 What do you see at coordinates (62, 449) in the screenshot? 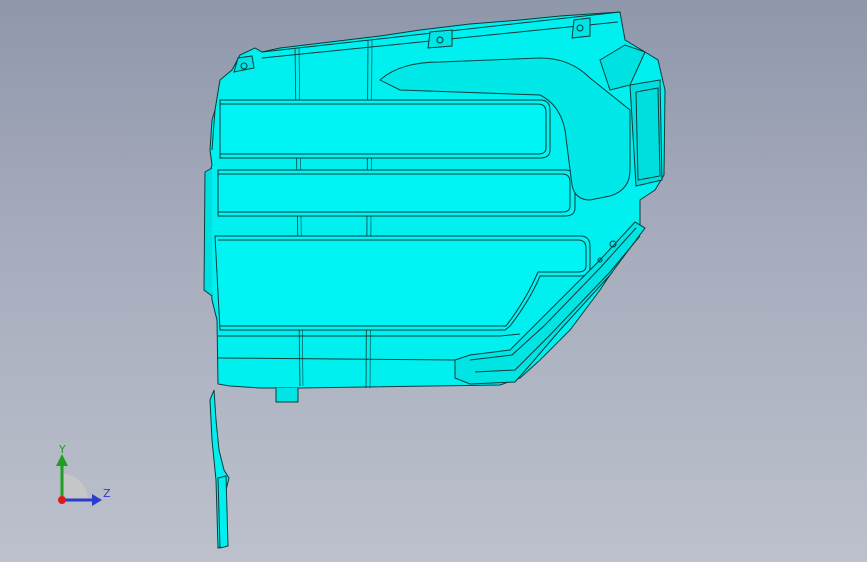
I see `y-axis-label: Y` at bounding box center [62, 449].